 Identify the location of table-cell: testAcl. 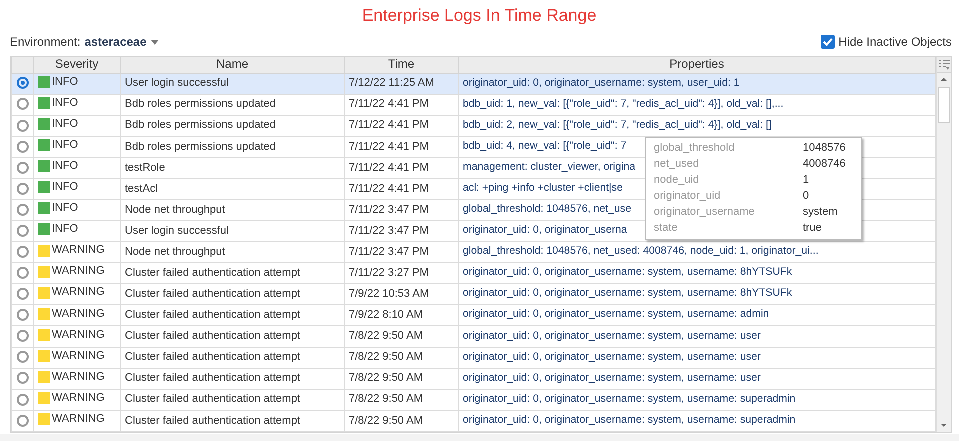
(232, 189).